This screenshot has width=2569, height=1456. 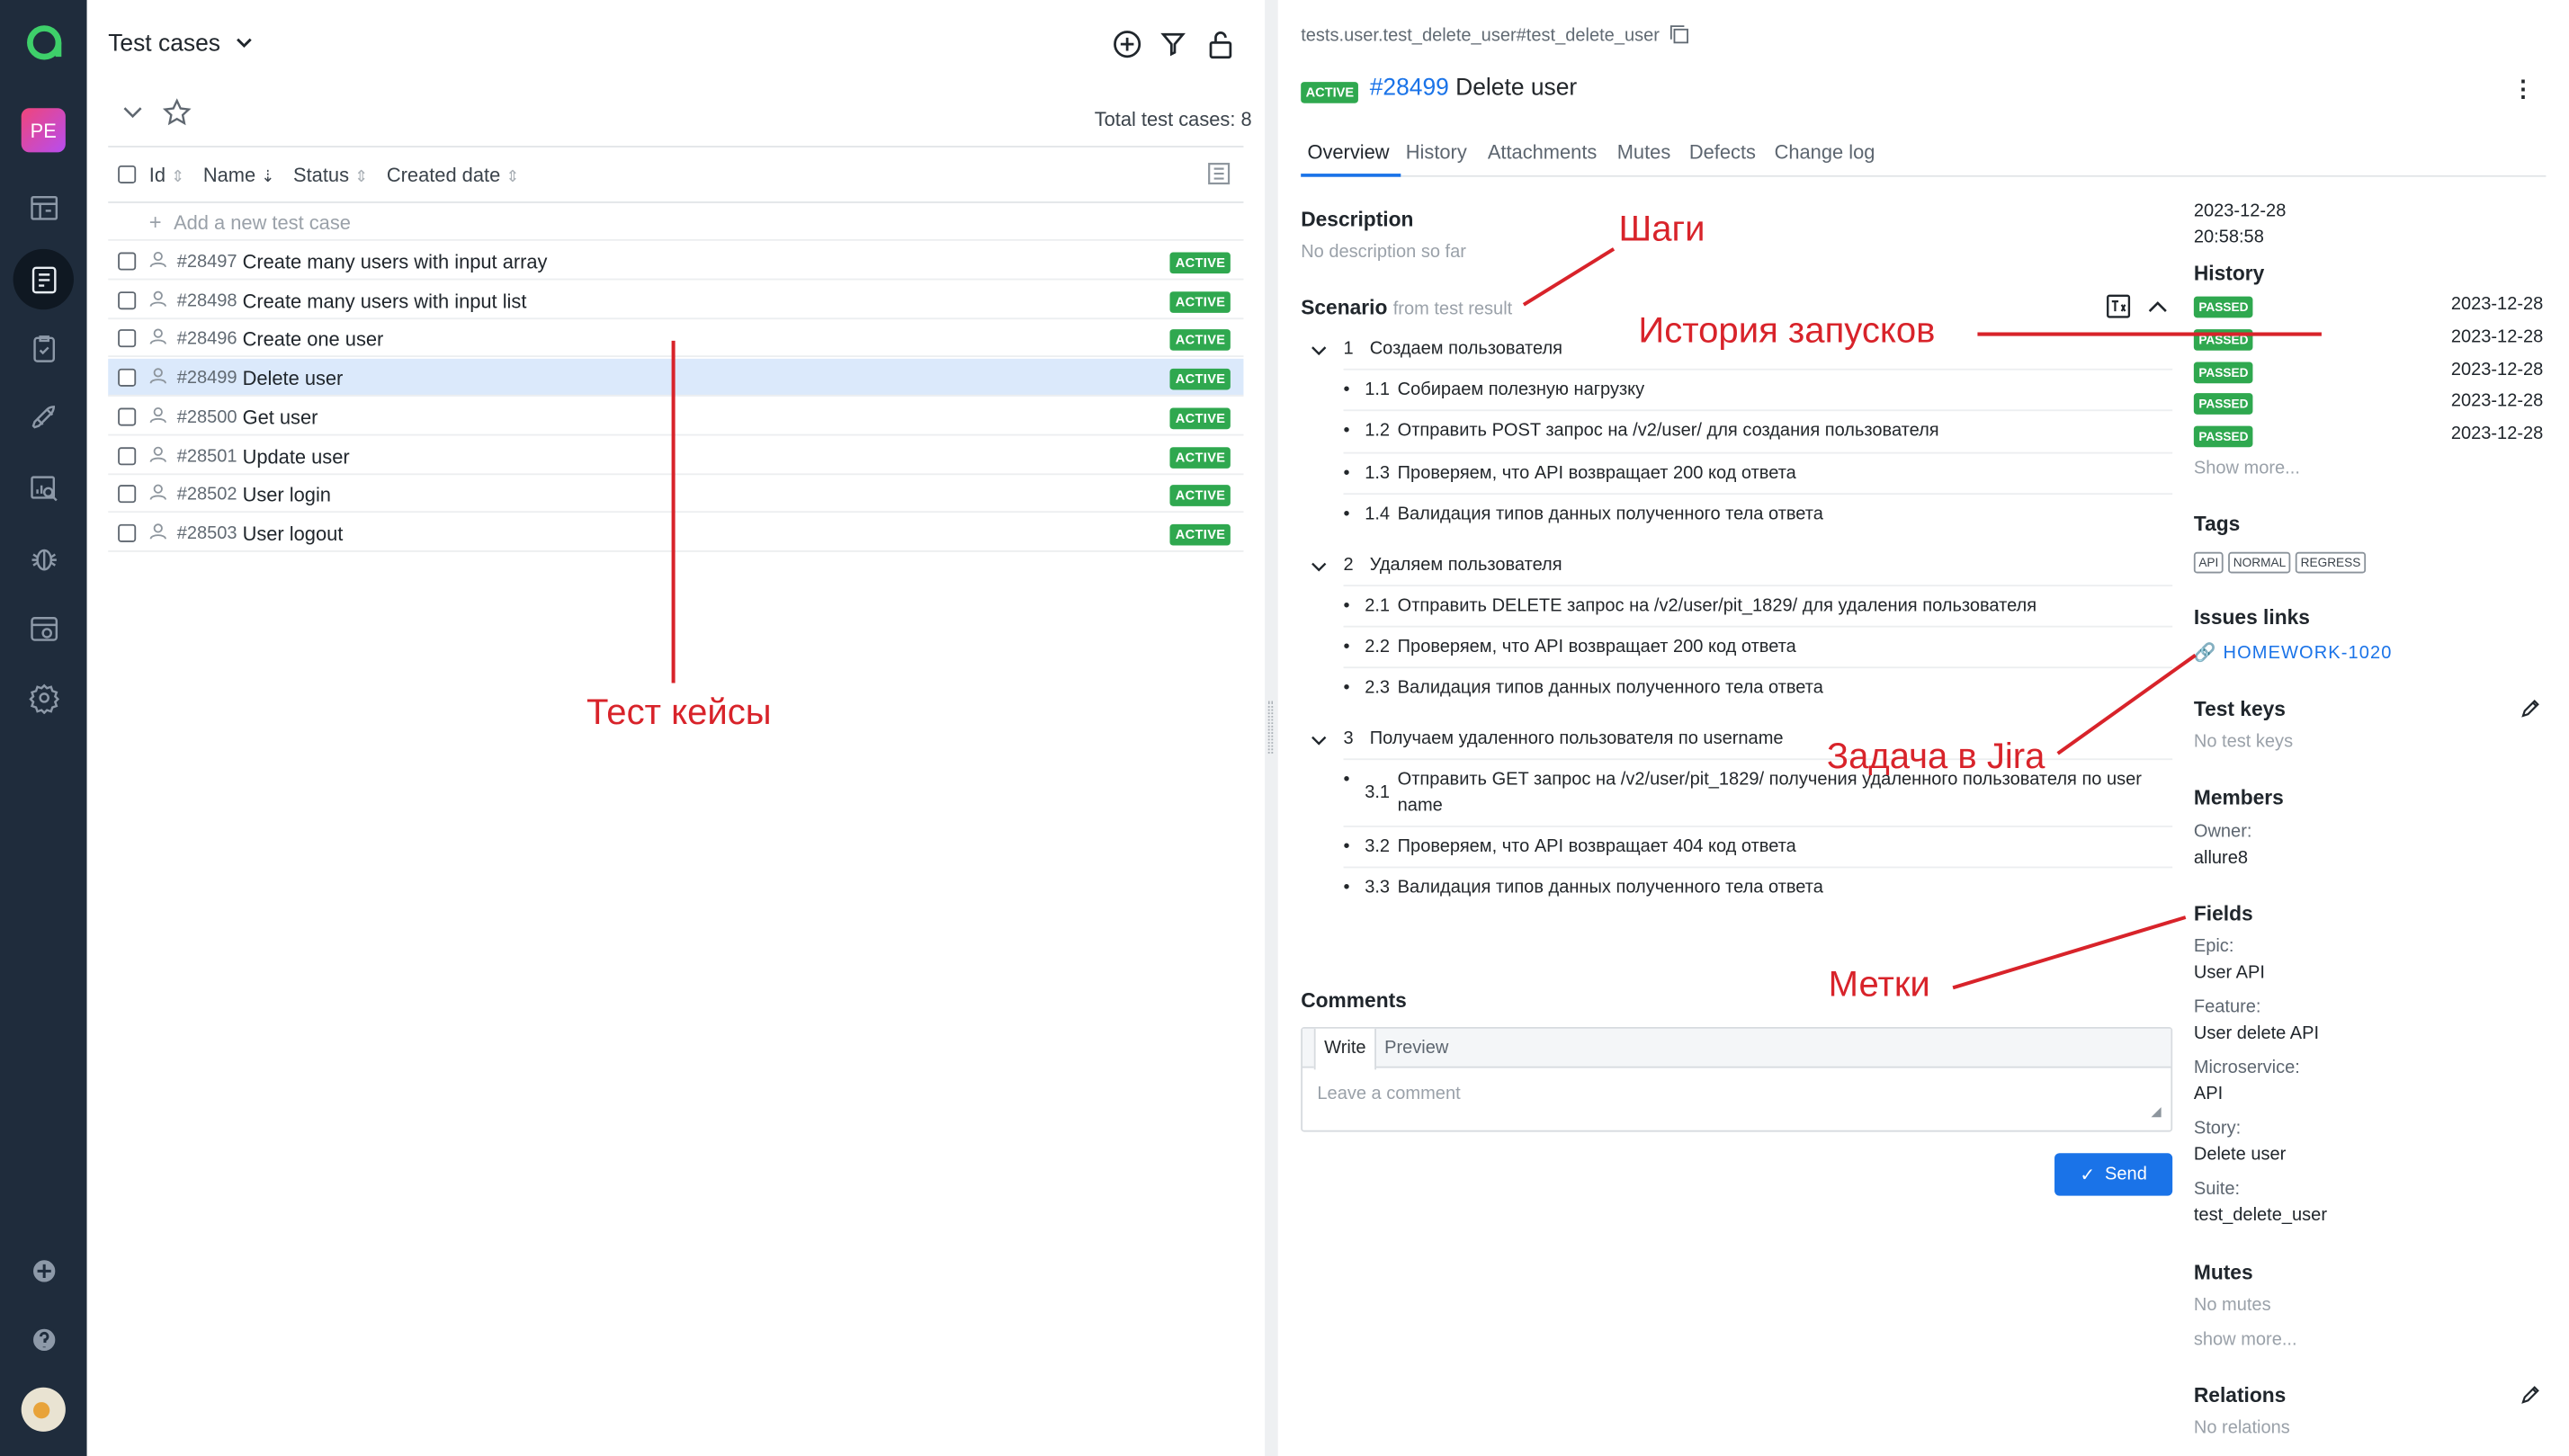 What do you see at coordinates (43, 130) in the screenshot?
I see `project-avatar: PE` at bounding box center [43, 130].